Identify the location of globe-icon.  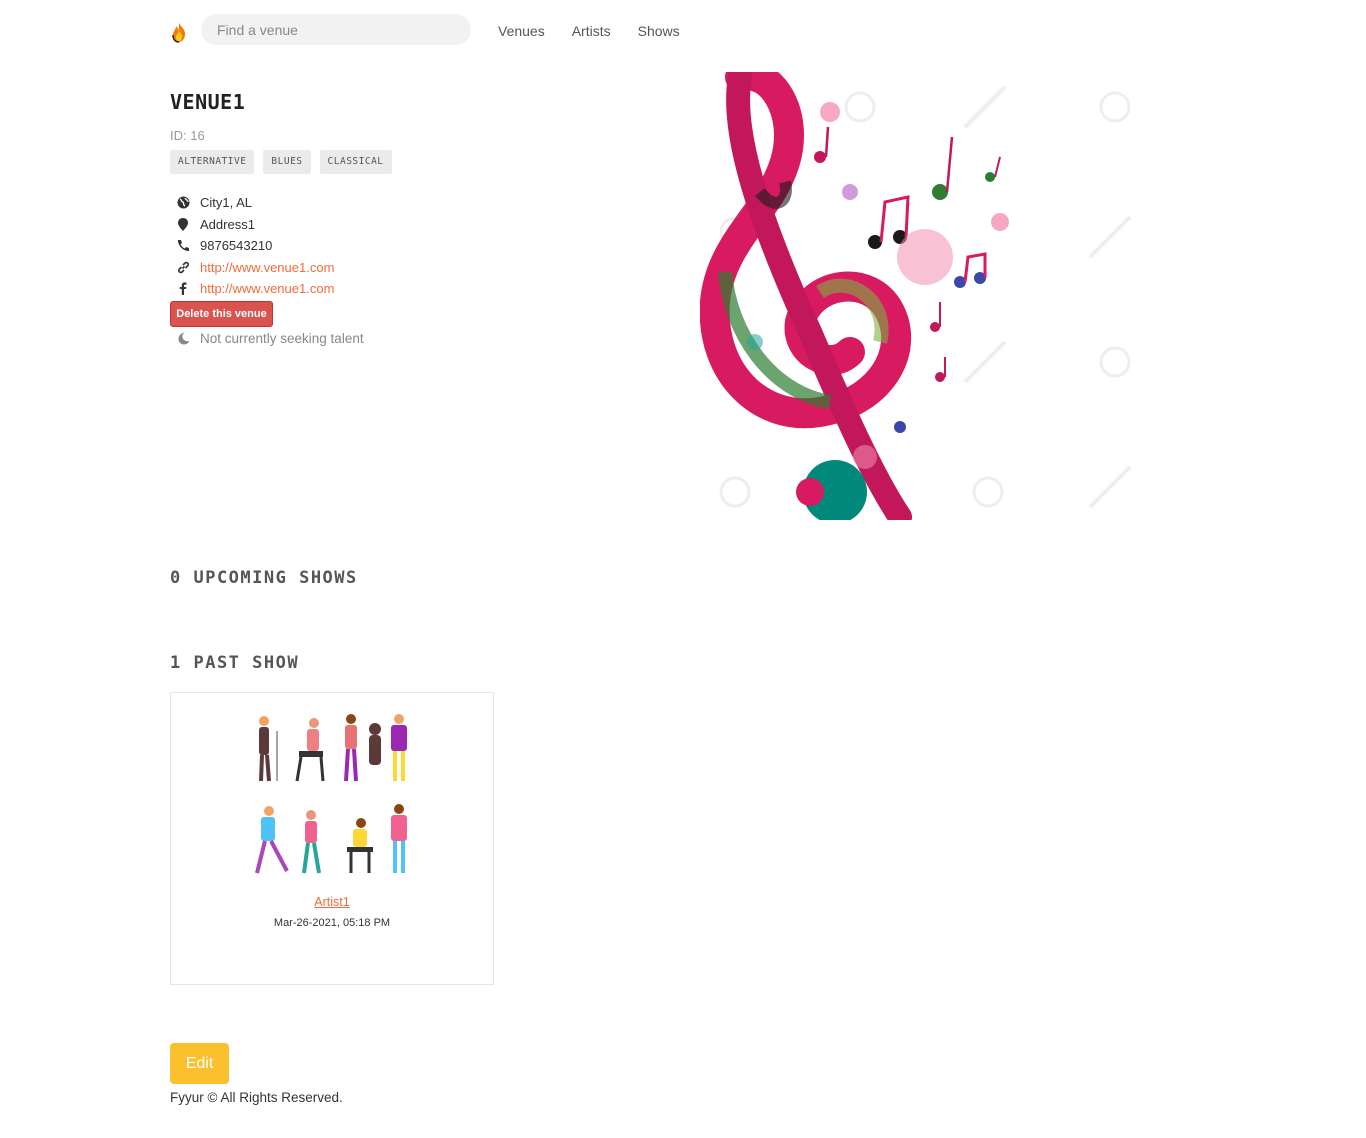
(183, 203).